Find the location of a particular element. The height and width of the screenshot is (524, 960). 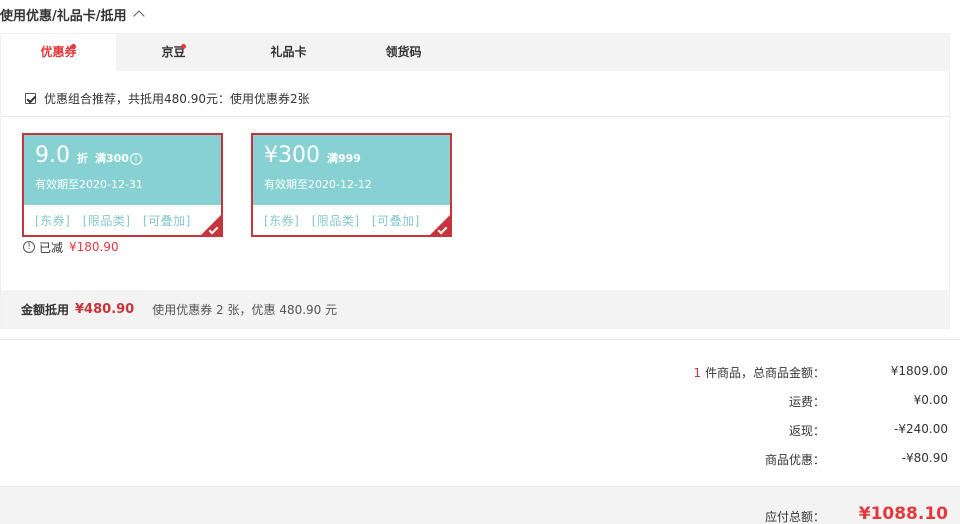

shipping-row: 运费： ¥0.00 is located at coordinates (748, 403).